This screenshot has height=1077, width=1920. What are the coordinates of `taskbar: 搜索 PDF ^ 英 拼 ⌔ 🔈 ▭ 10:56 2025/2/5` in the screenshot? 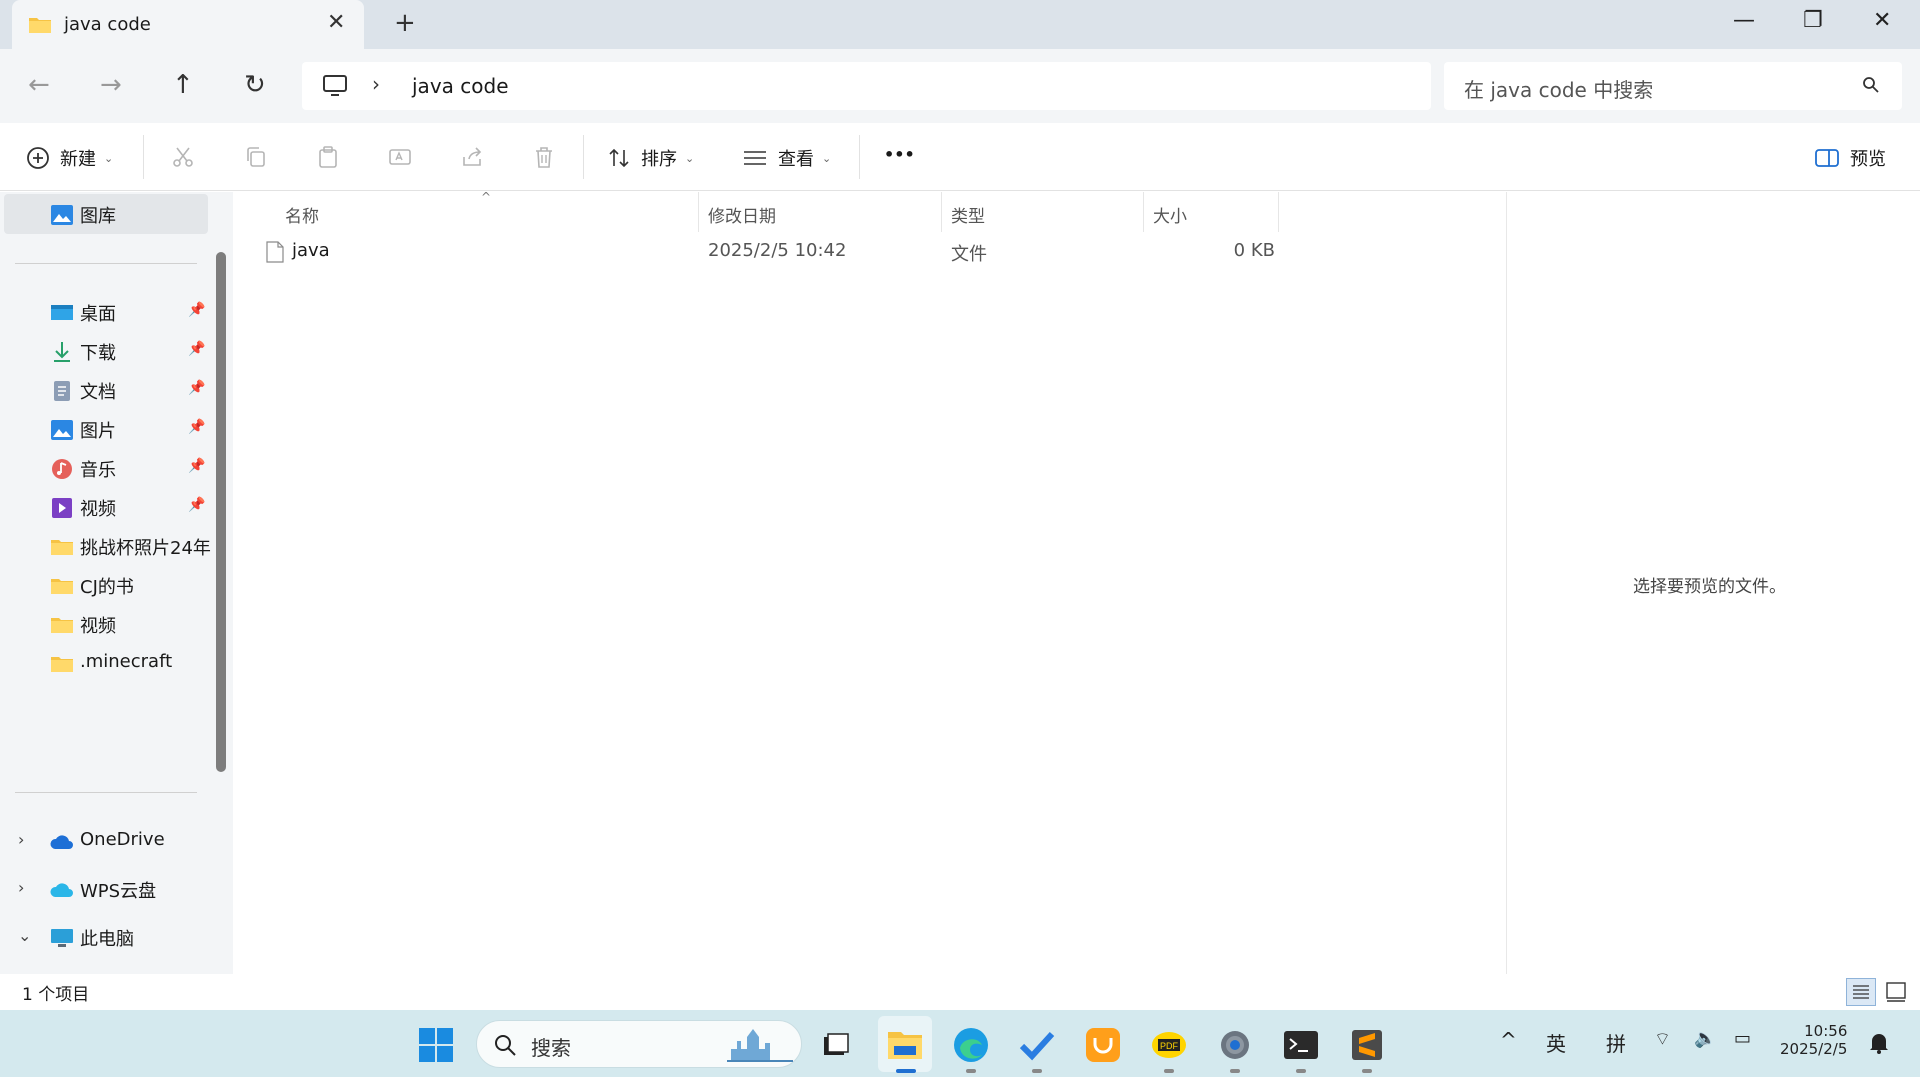 It's located at (960, 1043).